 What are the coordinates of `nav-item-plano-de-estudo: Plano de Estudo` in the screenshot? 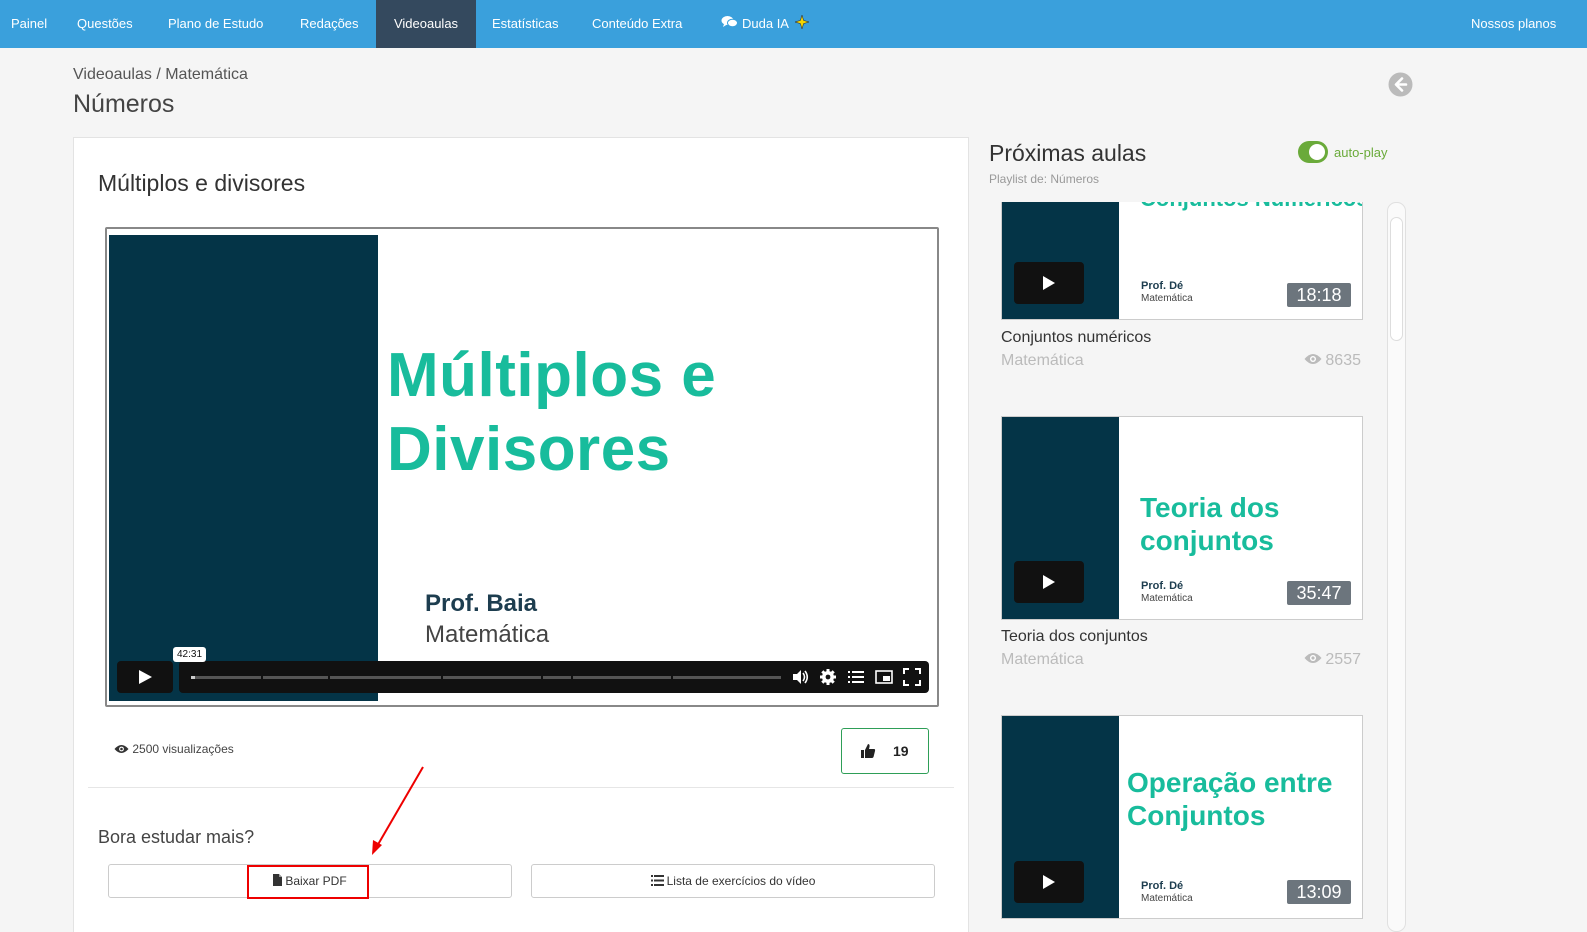 It's located at (215, 24).